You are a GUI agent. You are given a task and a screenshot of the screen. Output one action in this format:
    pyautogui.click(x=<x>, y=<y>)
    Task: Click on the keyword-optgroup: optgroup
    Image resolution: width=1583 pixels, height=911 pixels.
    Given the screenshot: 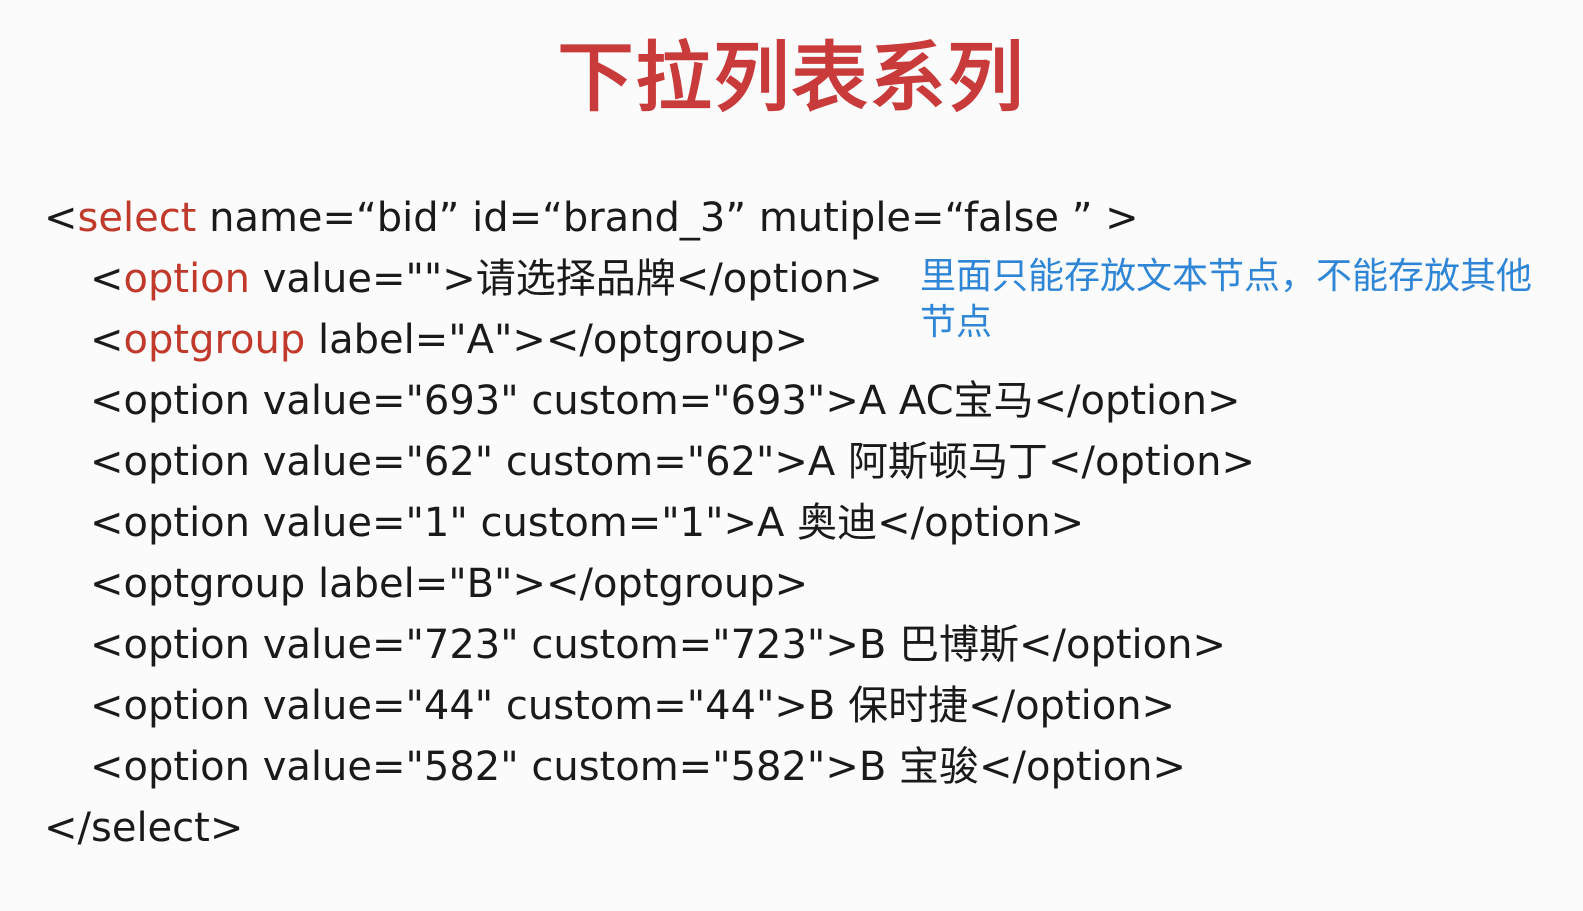 What is the action you would take?
    pyautogui.click(x=214, y=340)
    